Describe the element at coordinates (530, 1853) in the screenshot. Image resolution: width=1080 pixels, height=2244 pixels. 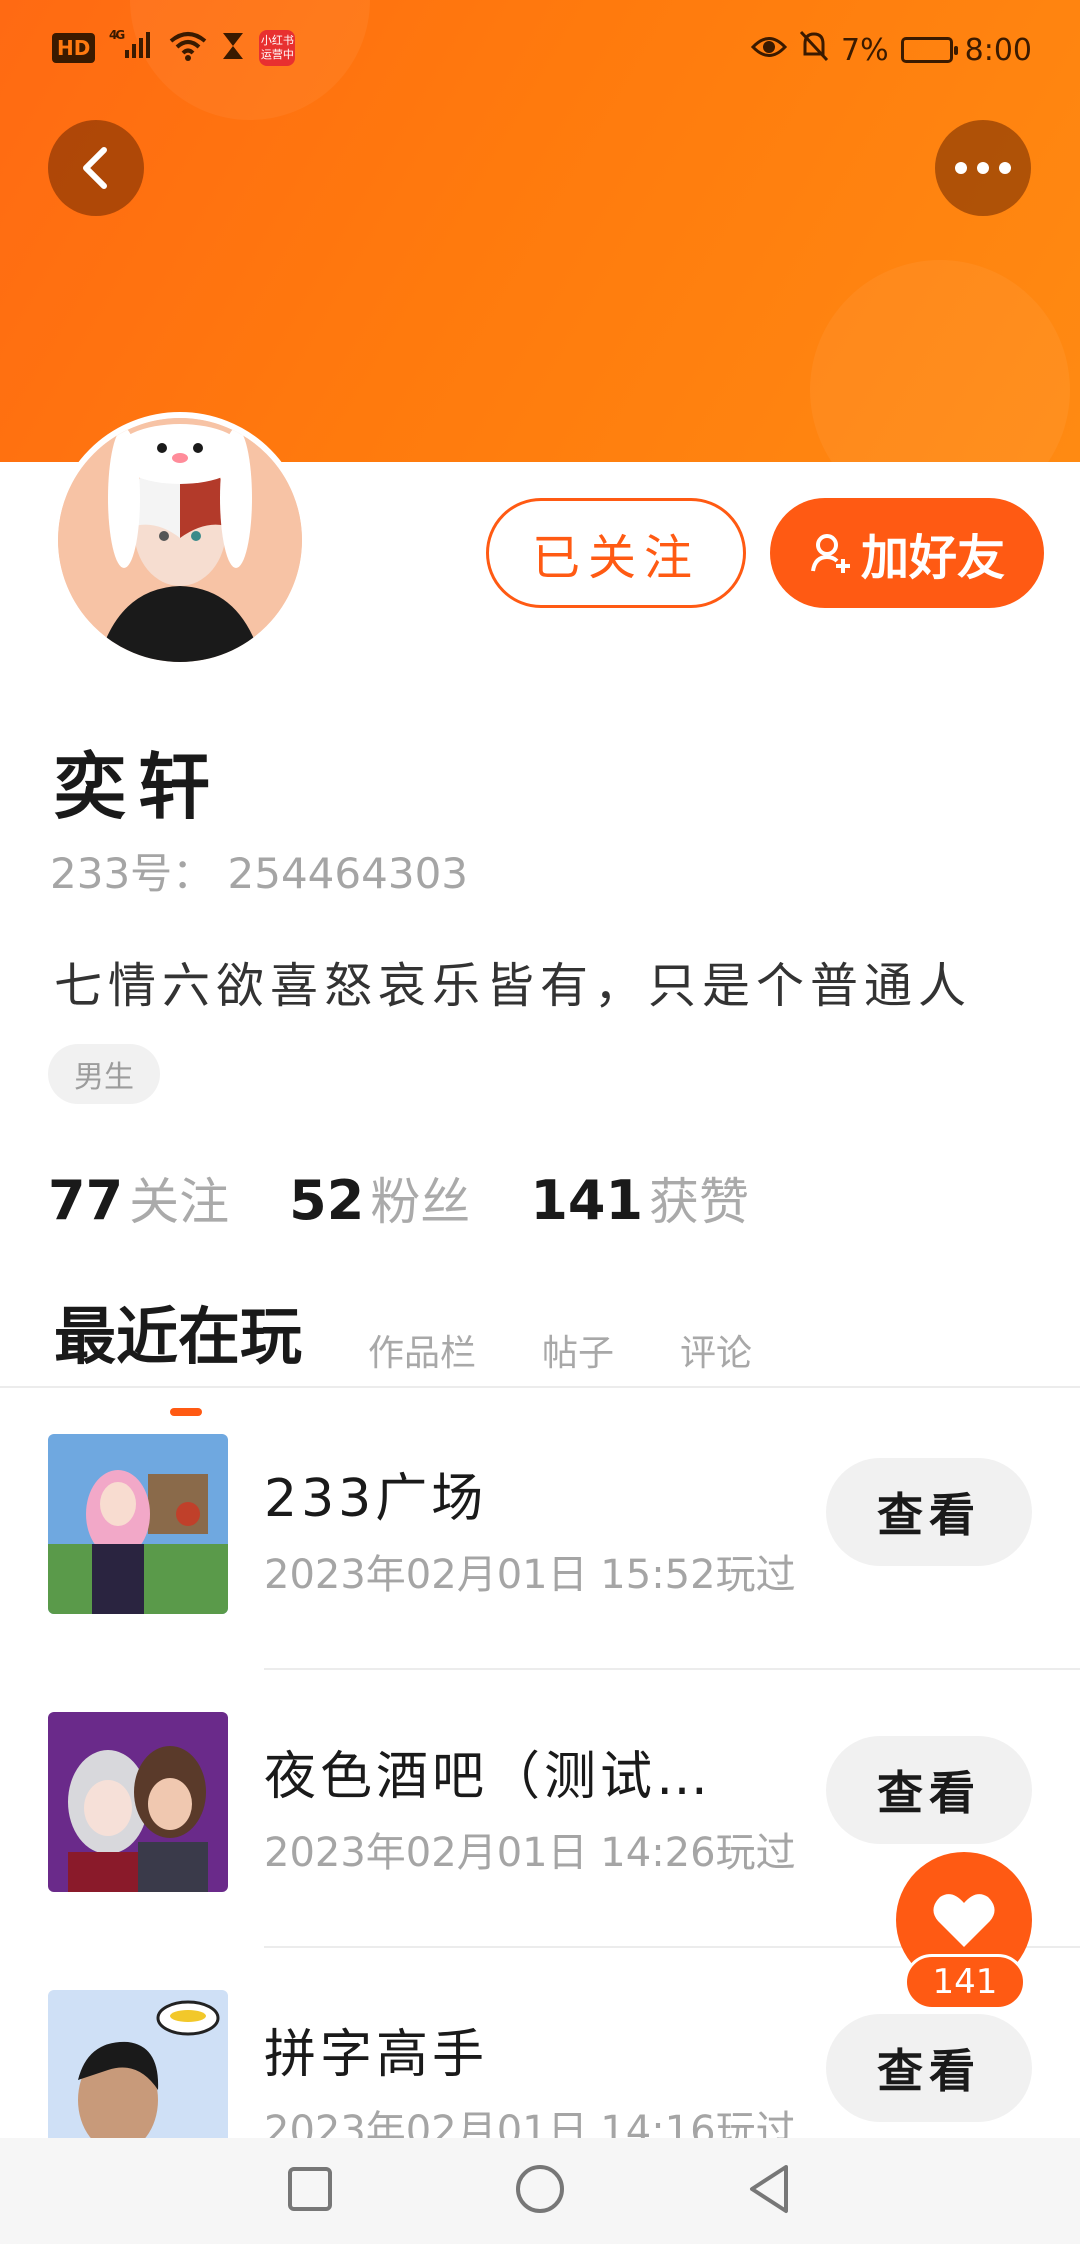
I see `game-played-time: 2023年02月01日 14:26玩过` at that location.